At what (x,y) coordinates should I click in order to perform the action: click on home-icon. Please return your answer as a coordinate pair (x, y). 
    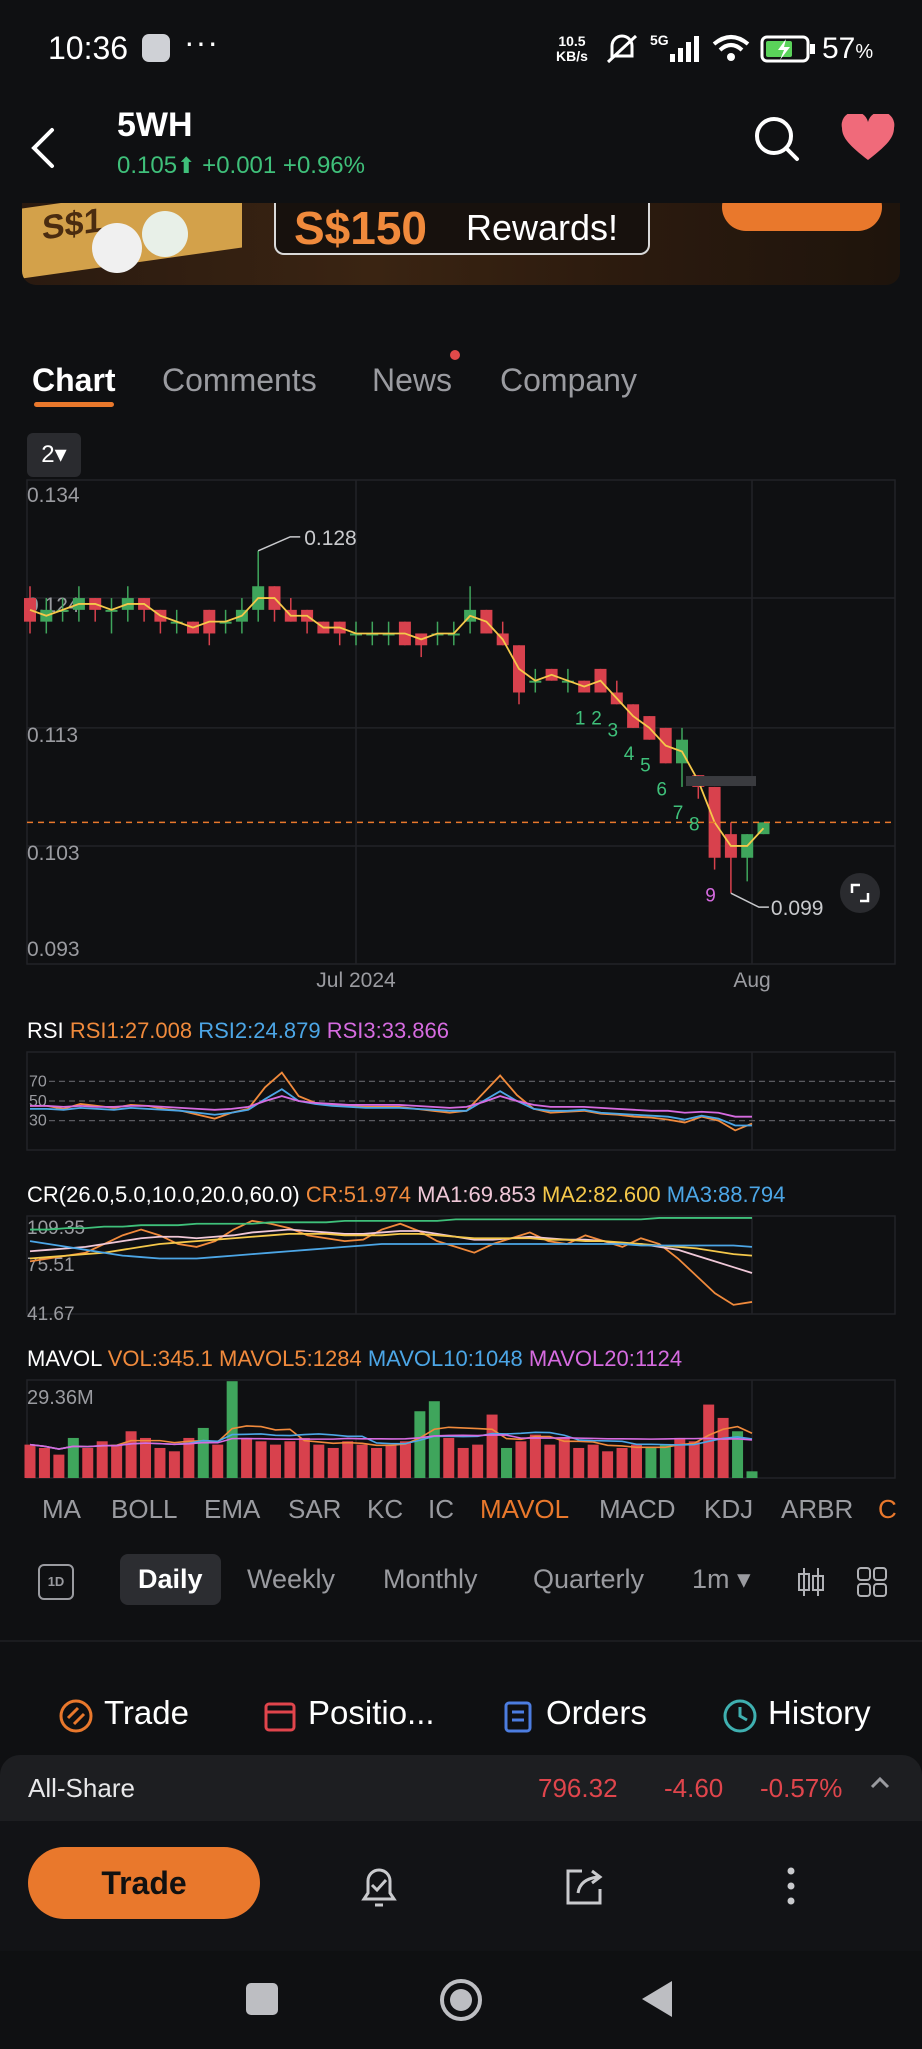
    Looking at the image, I should click on (461, 2000).